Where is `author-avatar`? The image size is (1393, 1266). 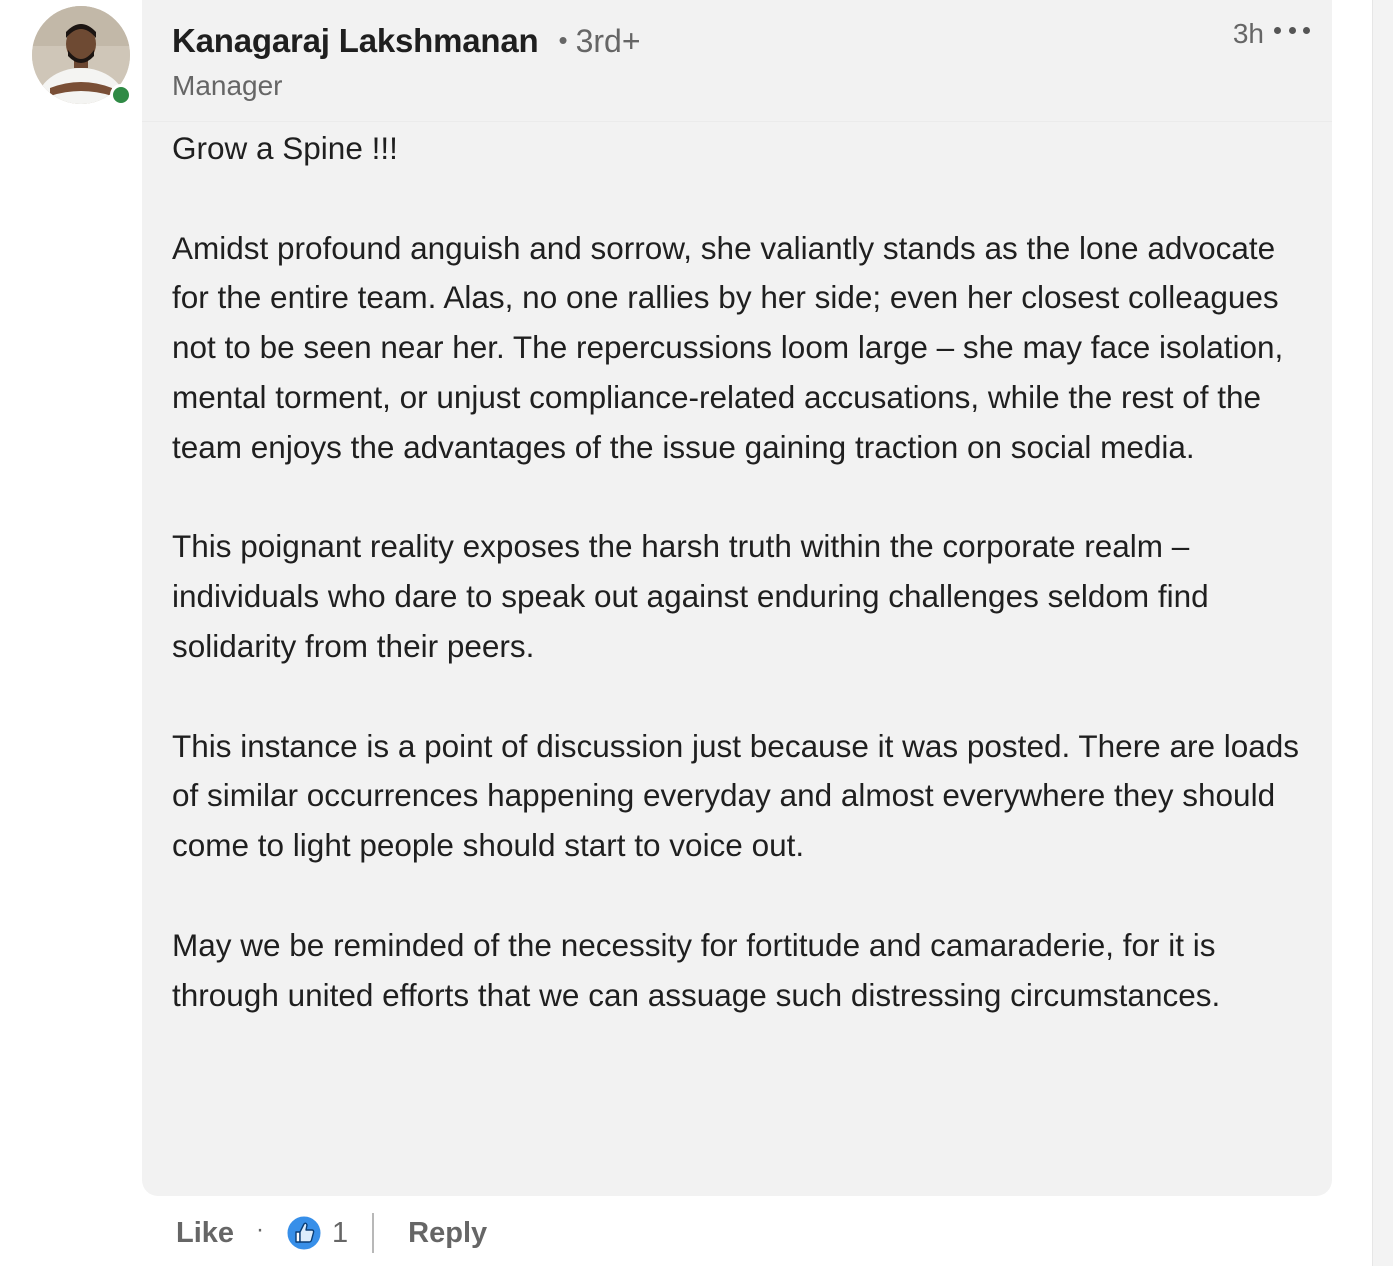 author-avatar is located at coordinates (82, 56).